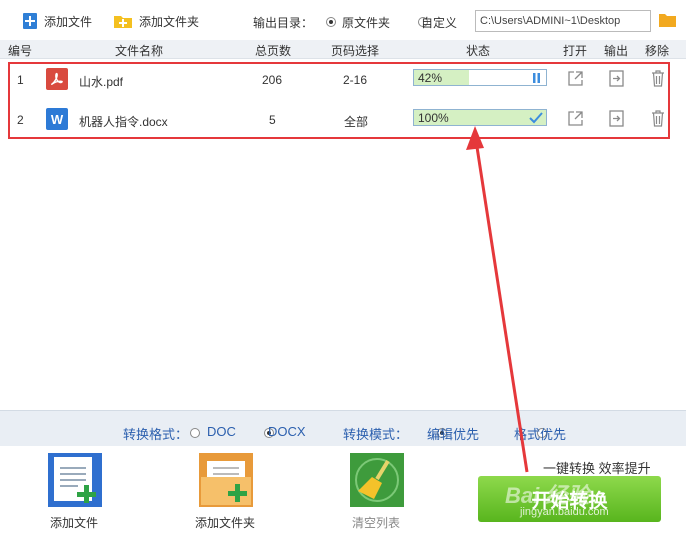  I want to click on header-status: 状态, so click(478, 51).